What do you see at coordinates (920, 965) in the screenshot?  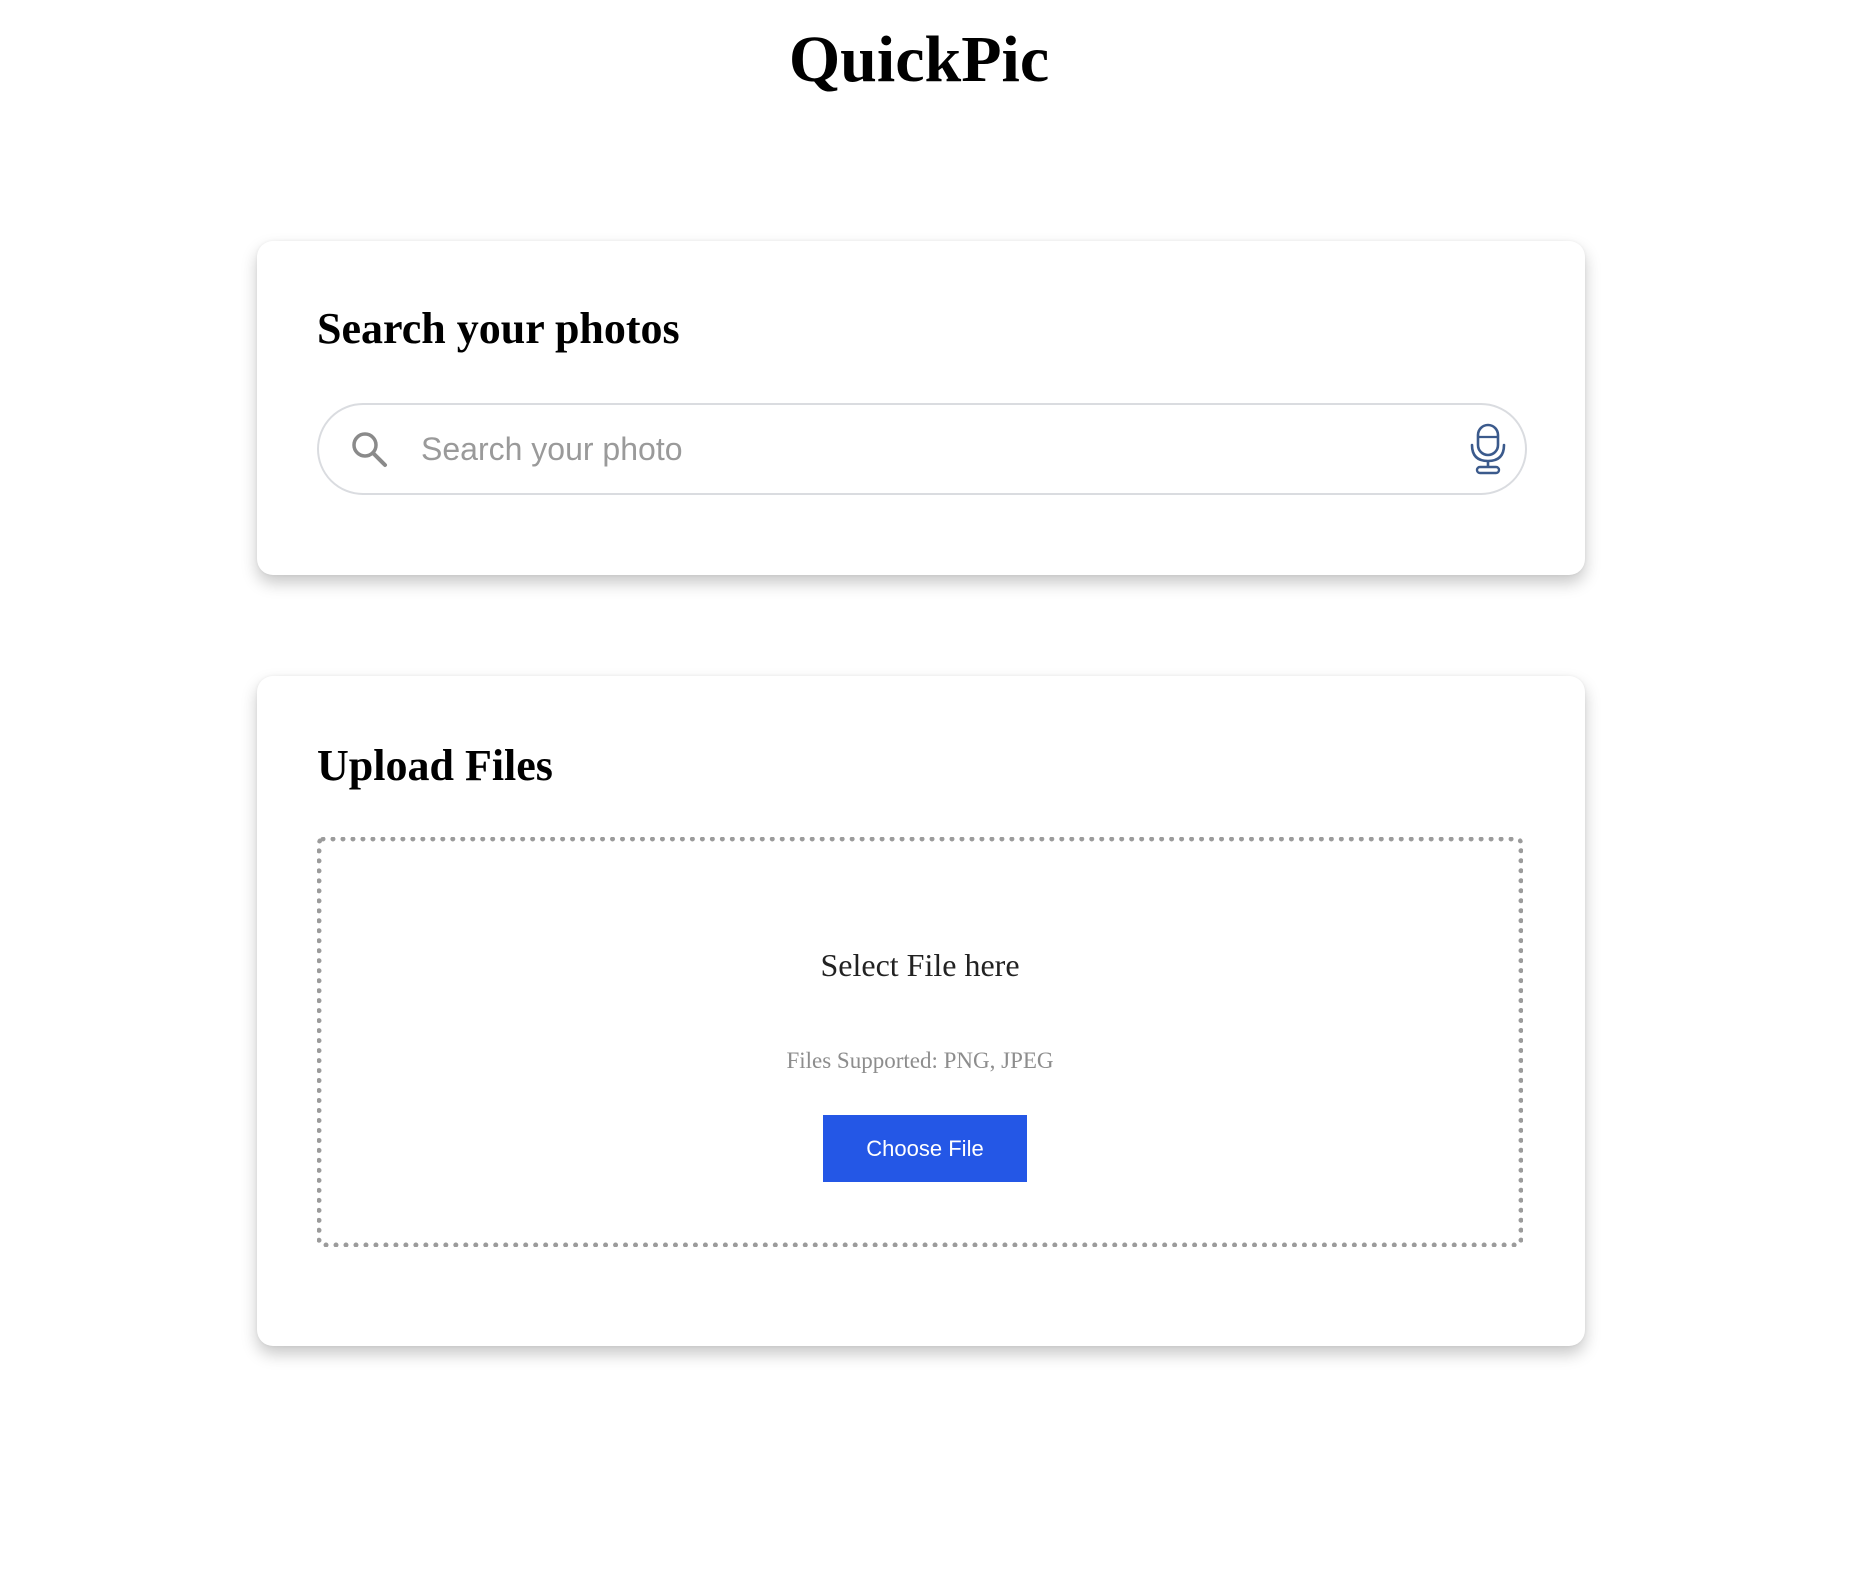 I see `drop-zone-title: Select File here` at bounding box center [920, 965].